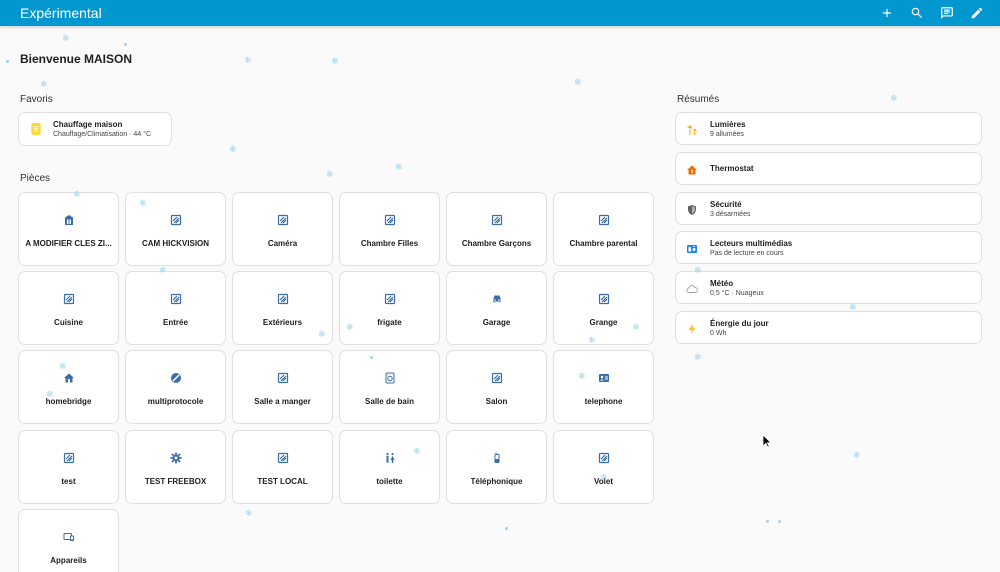  I want to click on top-app-bar: Expérimental, so click(500, 13).